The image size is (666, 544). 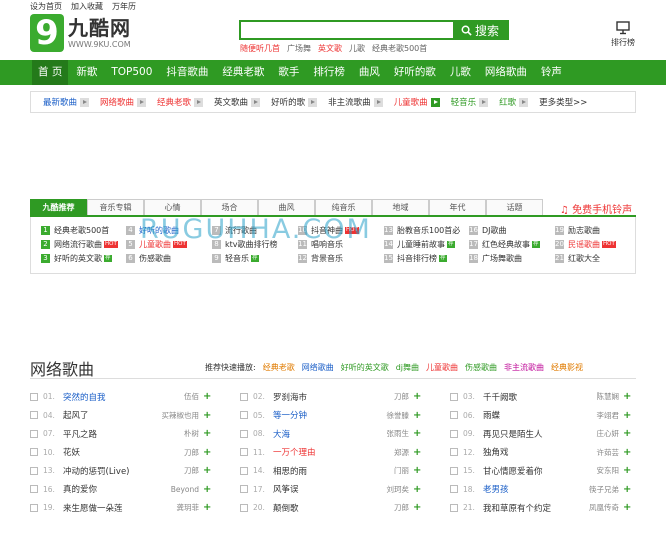 What do you see at coordinates (540, 397) in the screenshot?
I see `song-title: 千千阙歌` at bounding box center [540, 397].